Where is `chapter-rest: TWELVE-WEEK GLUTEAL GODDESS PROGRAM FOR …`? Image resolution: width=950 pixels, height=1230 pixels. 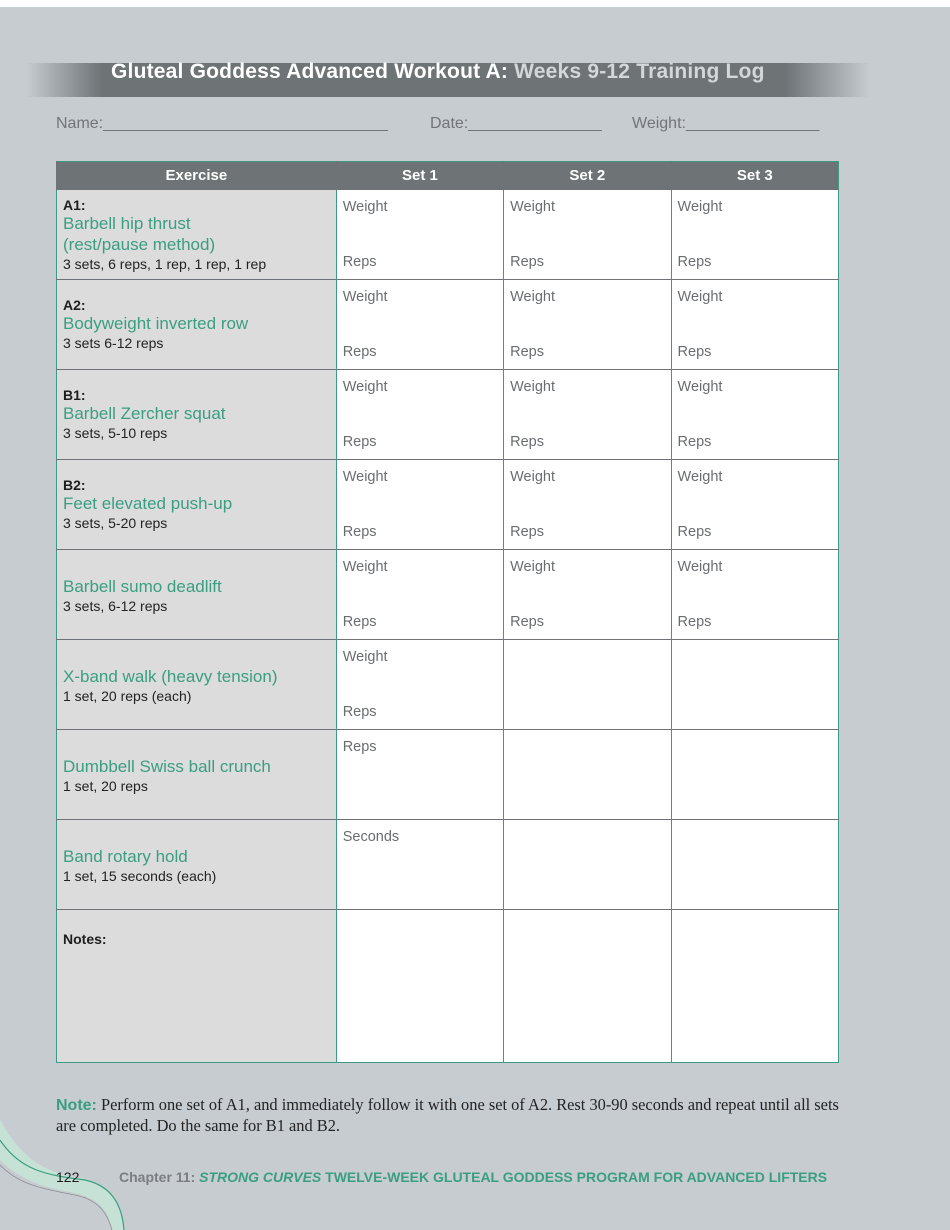
chapter-rest: TWELVE-WEEK GLUTEAL GODDESS PROGRAM FOR … is located at coordinates (574, 1177).